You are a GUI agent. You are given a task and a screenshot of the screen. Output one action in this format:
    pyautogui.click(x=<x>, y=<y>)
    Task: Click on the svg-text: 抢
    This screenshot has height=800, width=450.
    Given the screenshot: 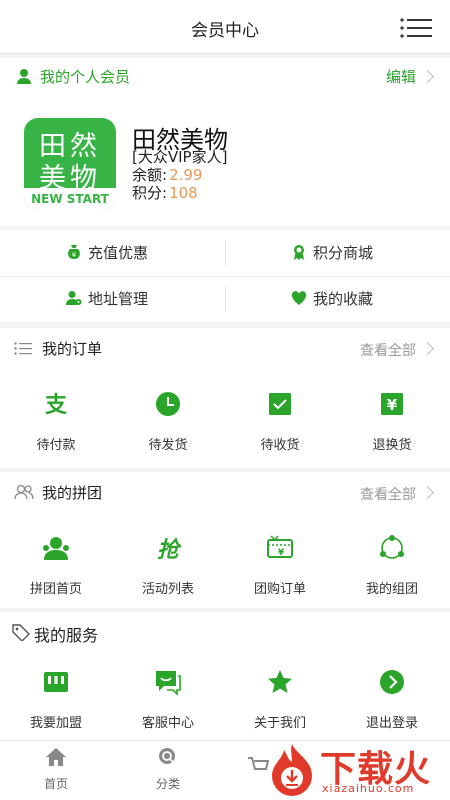 What is the action you would take?
    pyautogui.click(x=169, y=549)
    